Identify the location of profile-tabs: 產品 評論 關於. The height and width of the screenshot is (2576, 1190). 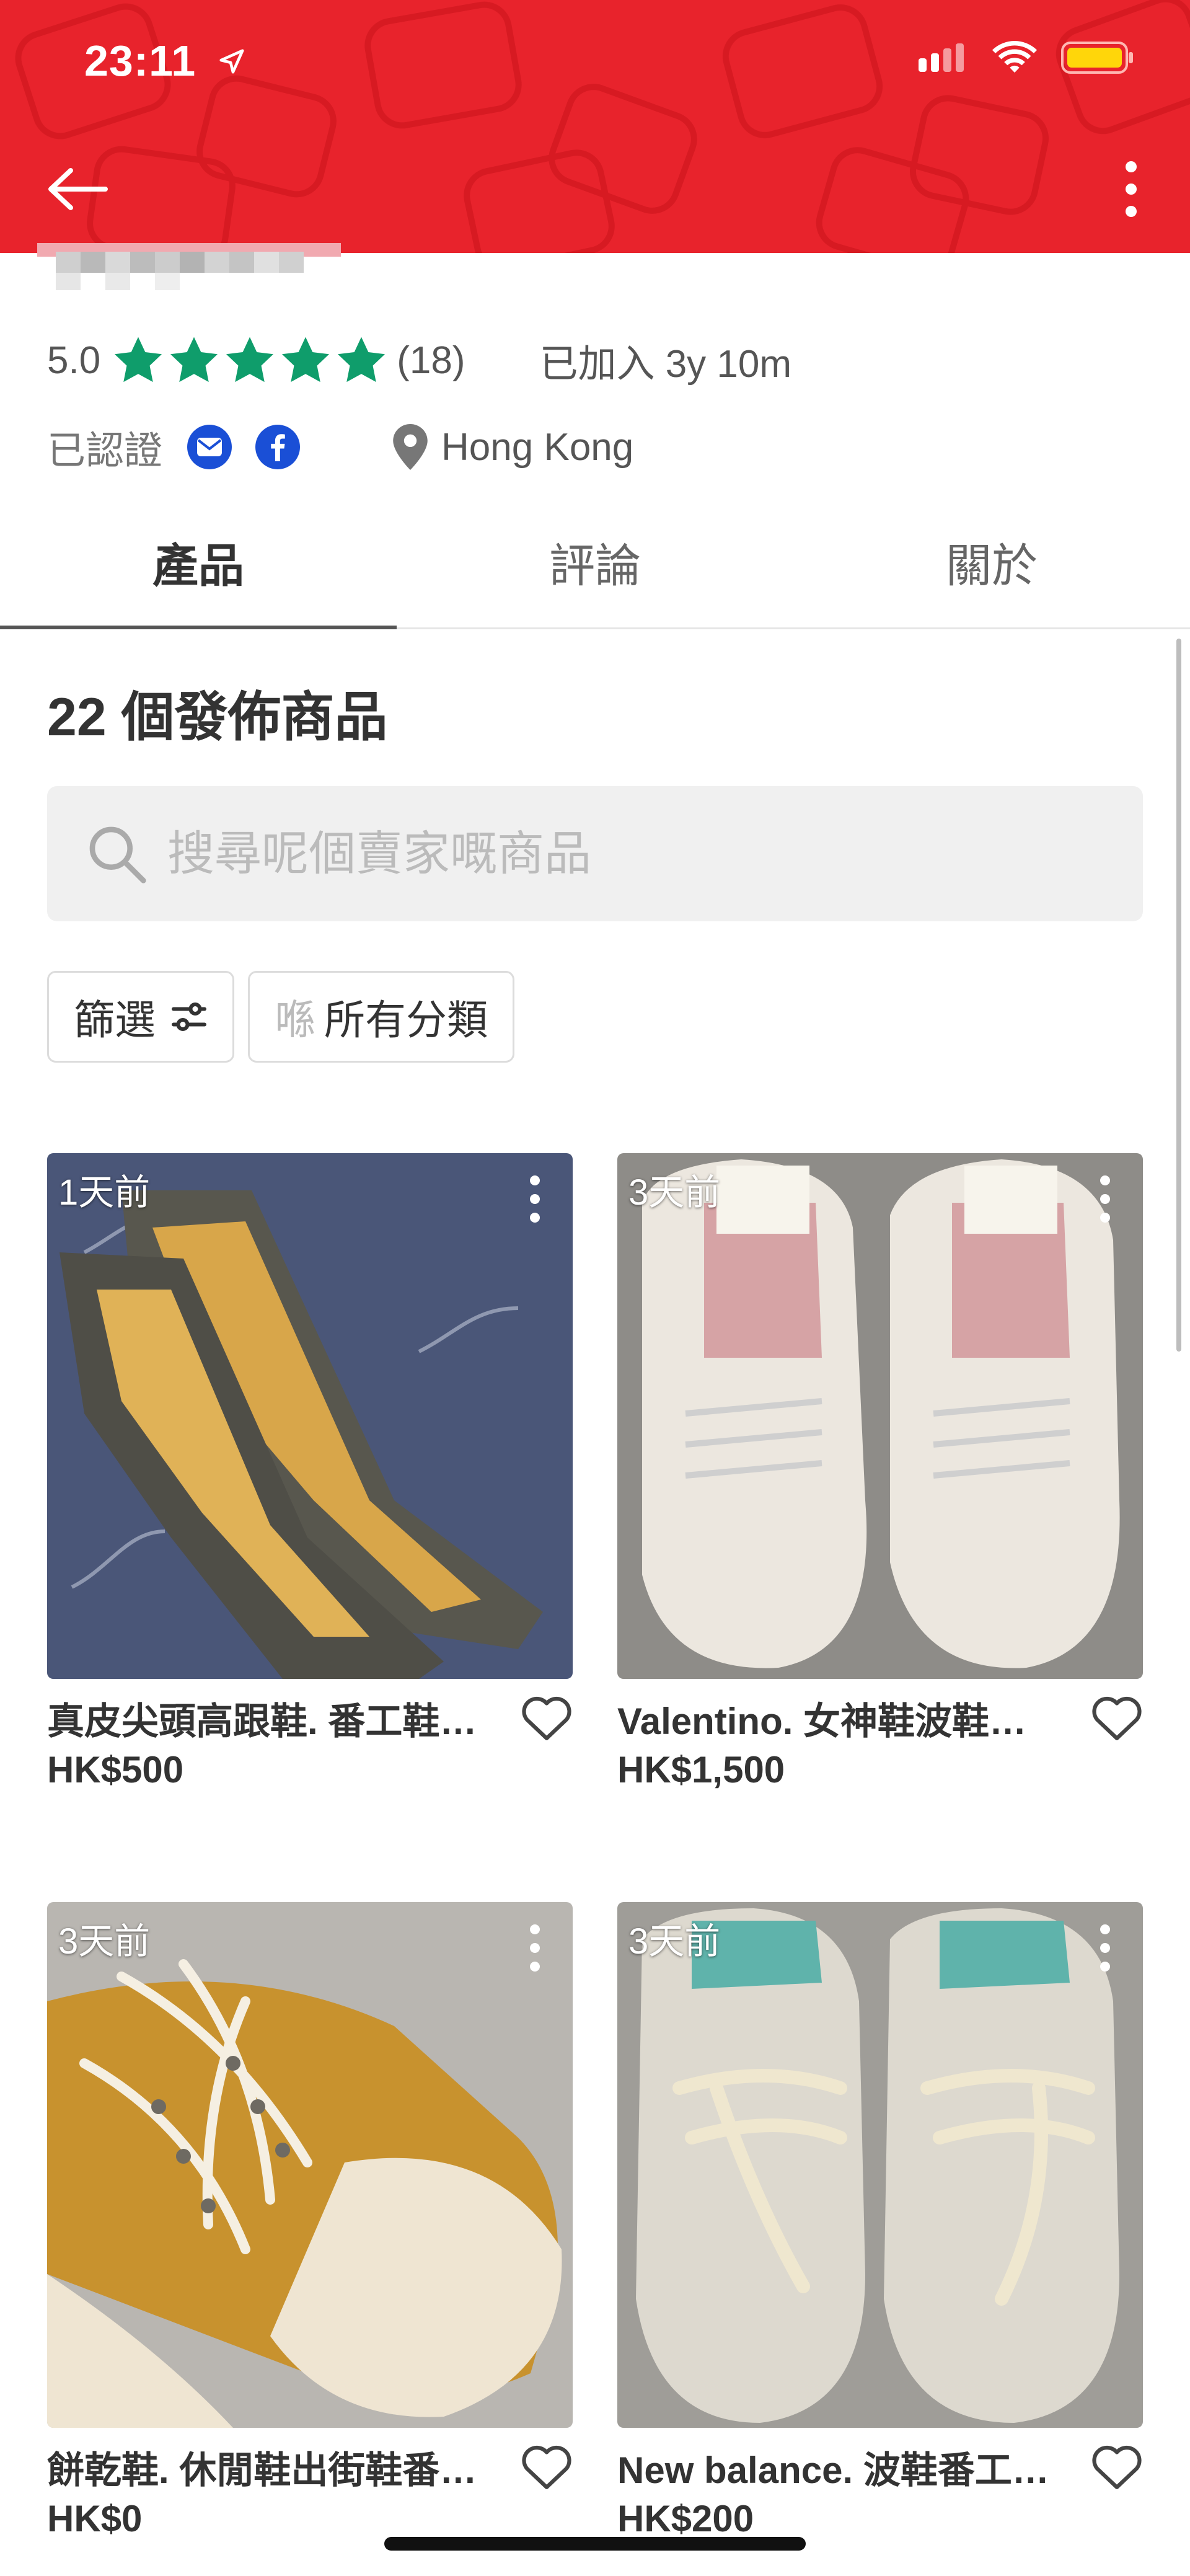
(595, 562).